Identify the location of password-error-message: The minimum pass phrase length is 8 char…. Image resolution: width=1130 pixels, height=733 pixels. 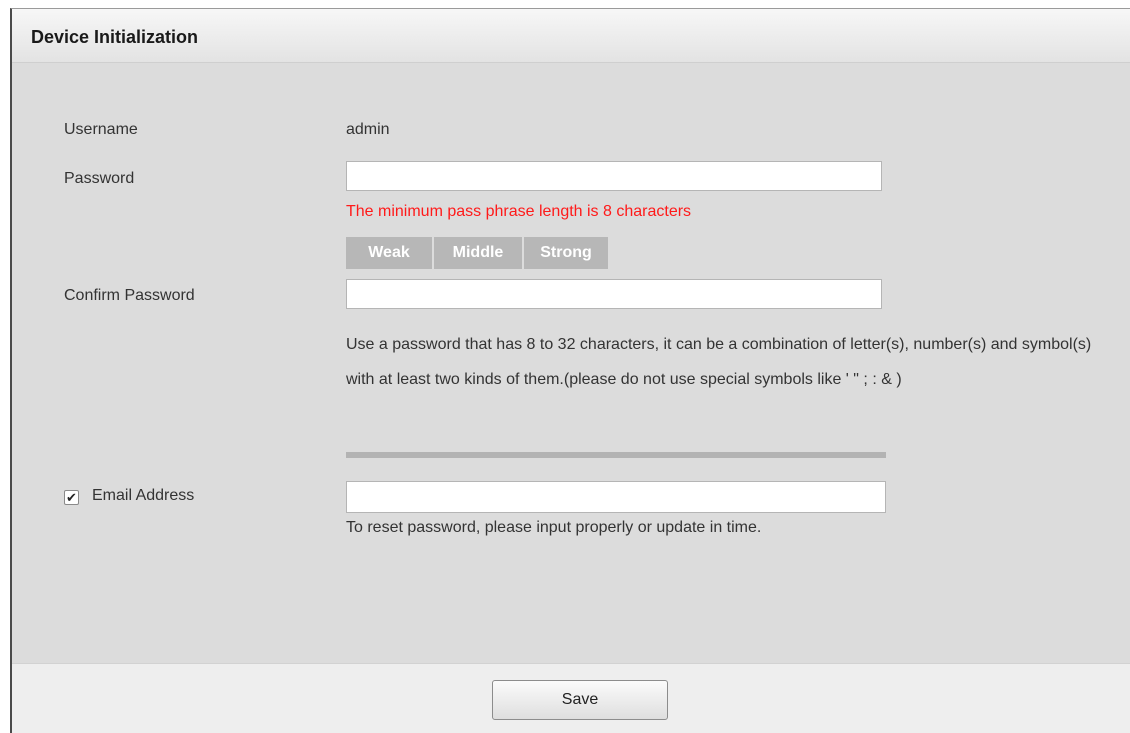
(519, 211).